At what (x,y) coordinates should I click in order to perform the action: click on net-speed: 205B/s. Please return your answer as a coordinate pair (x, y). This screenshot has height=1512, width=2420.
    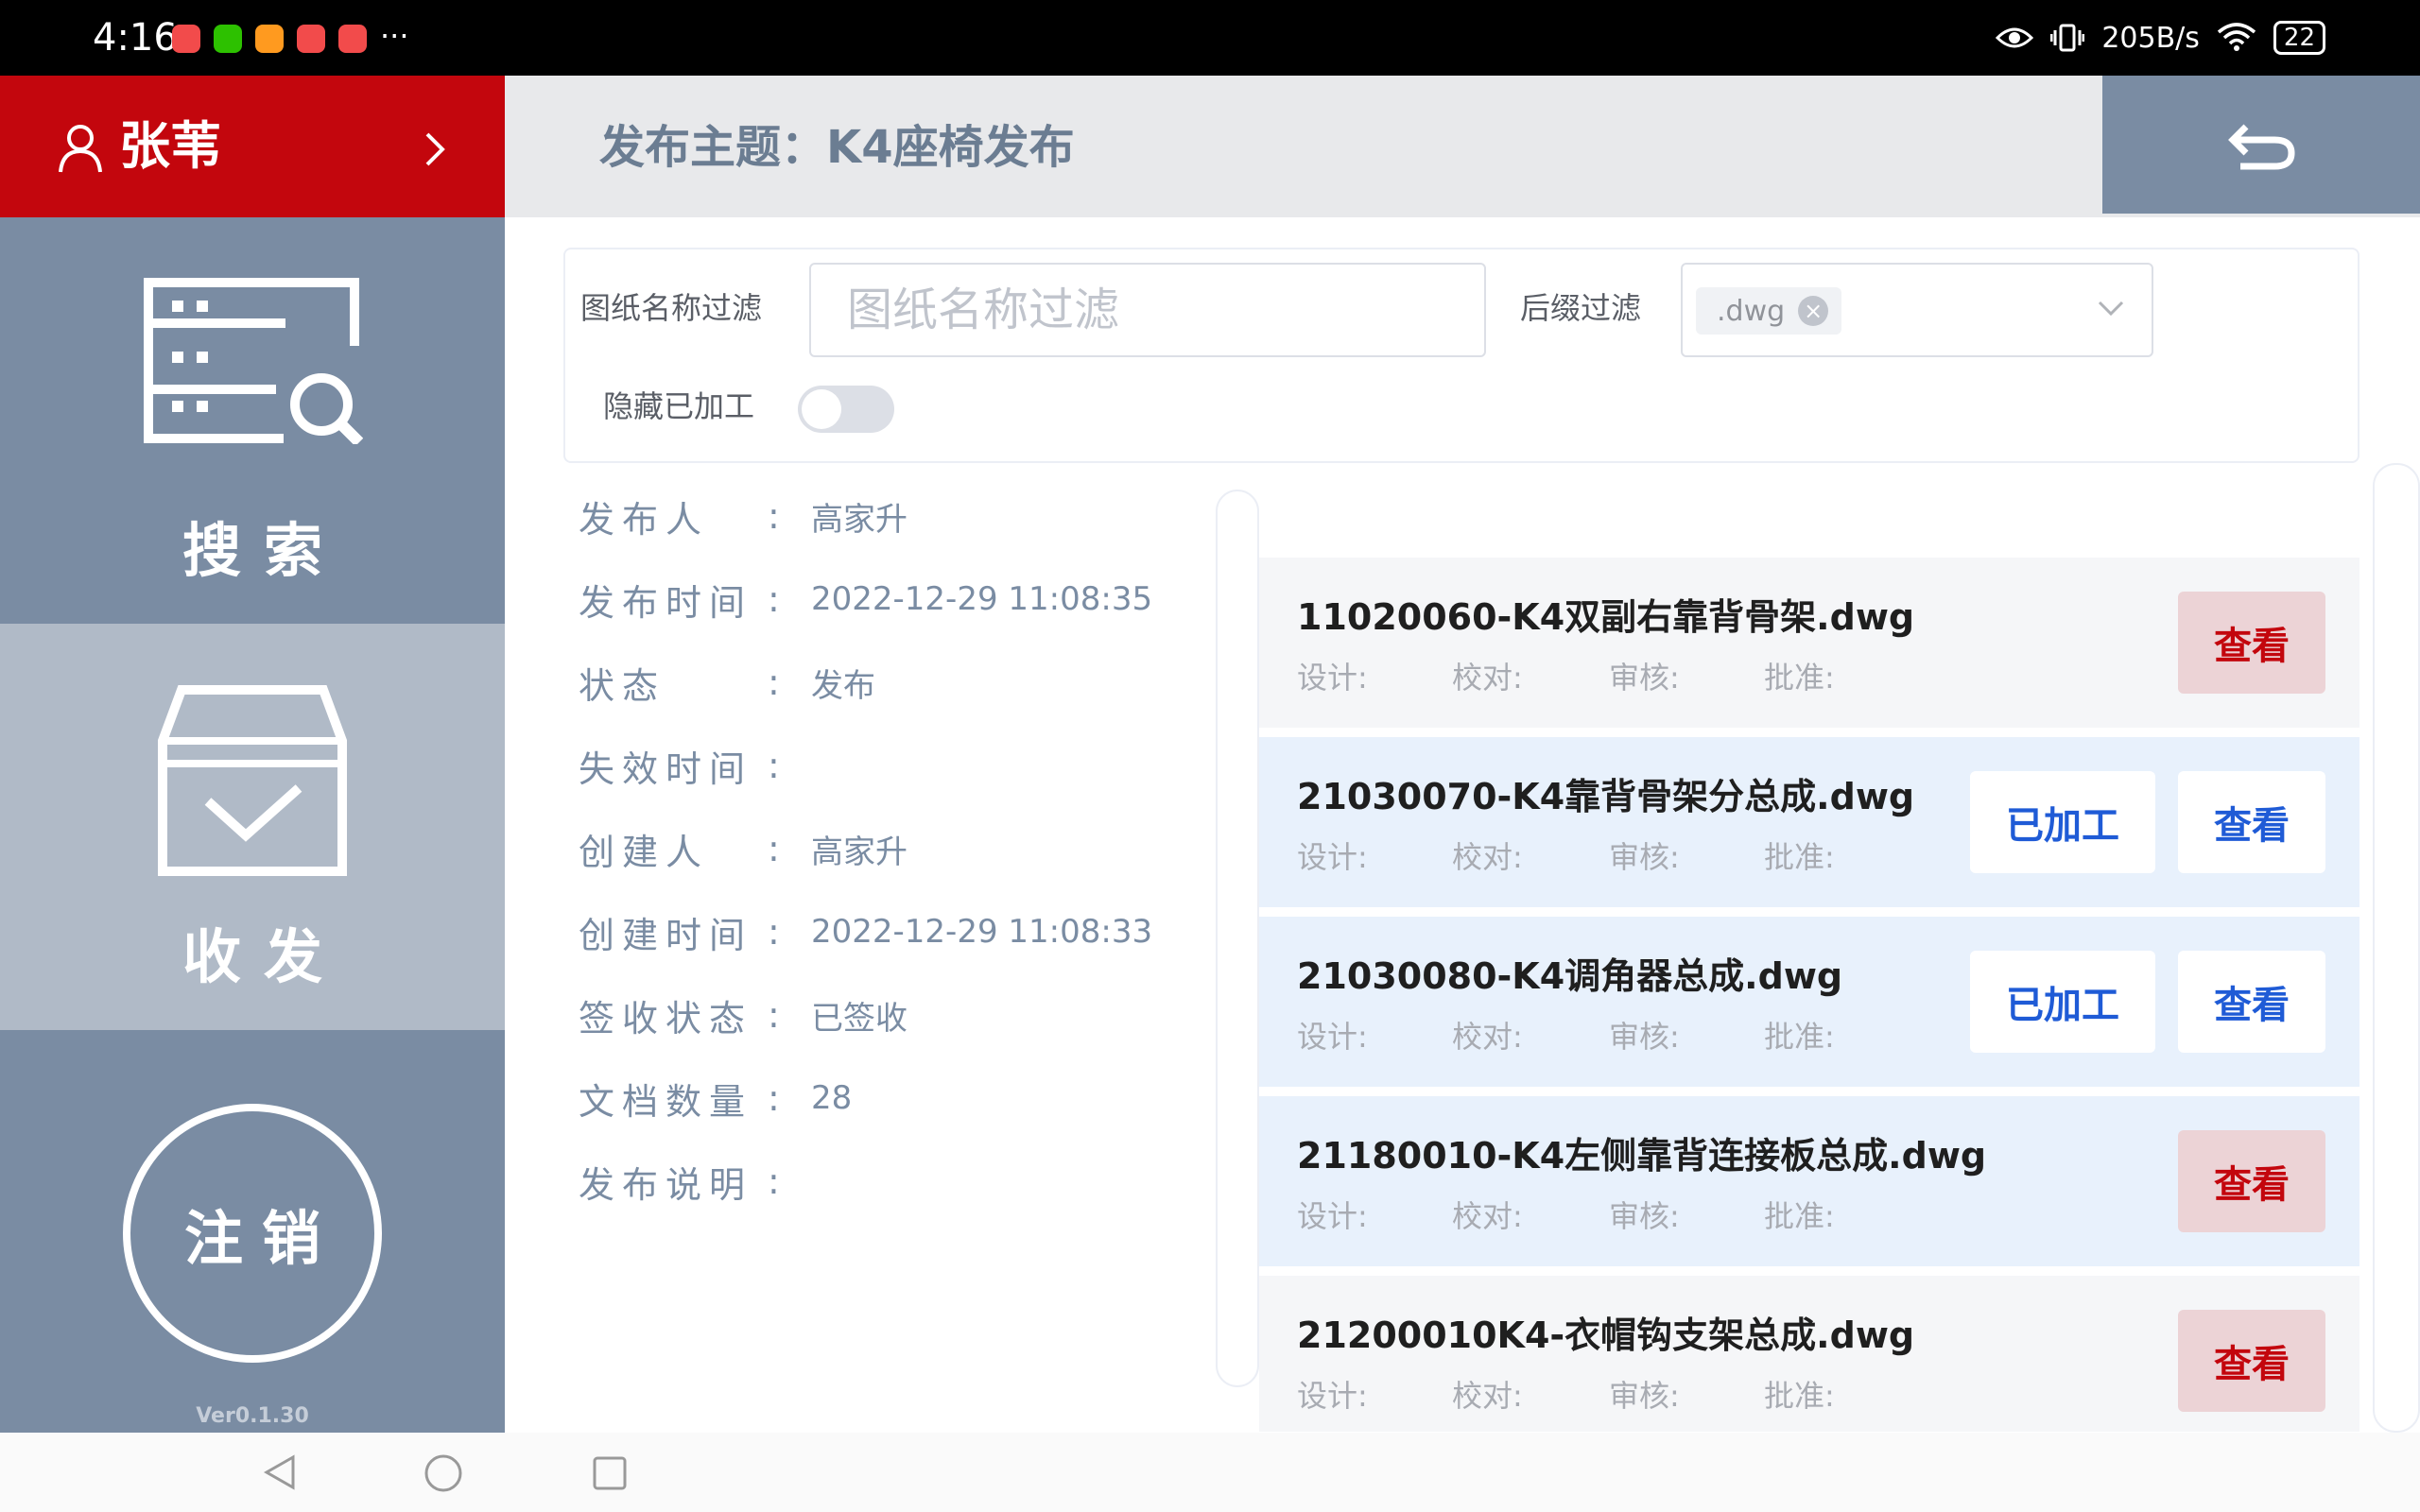
    Looking at the image, I should click on (2150, 38).